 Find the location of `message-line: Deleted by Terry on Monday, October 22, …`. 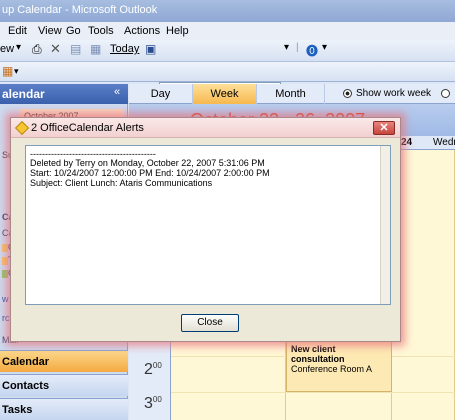

message-line: Deleted by Terry on Monday, October 22, … is located at coordinates (147, 163).